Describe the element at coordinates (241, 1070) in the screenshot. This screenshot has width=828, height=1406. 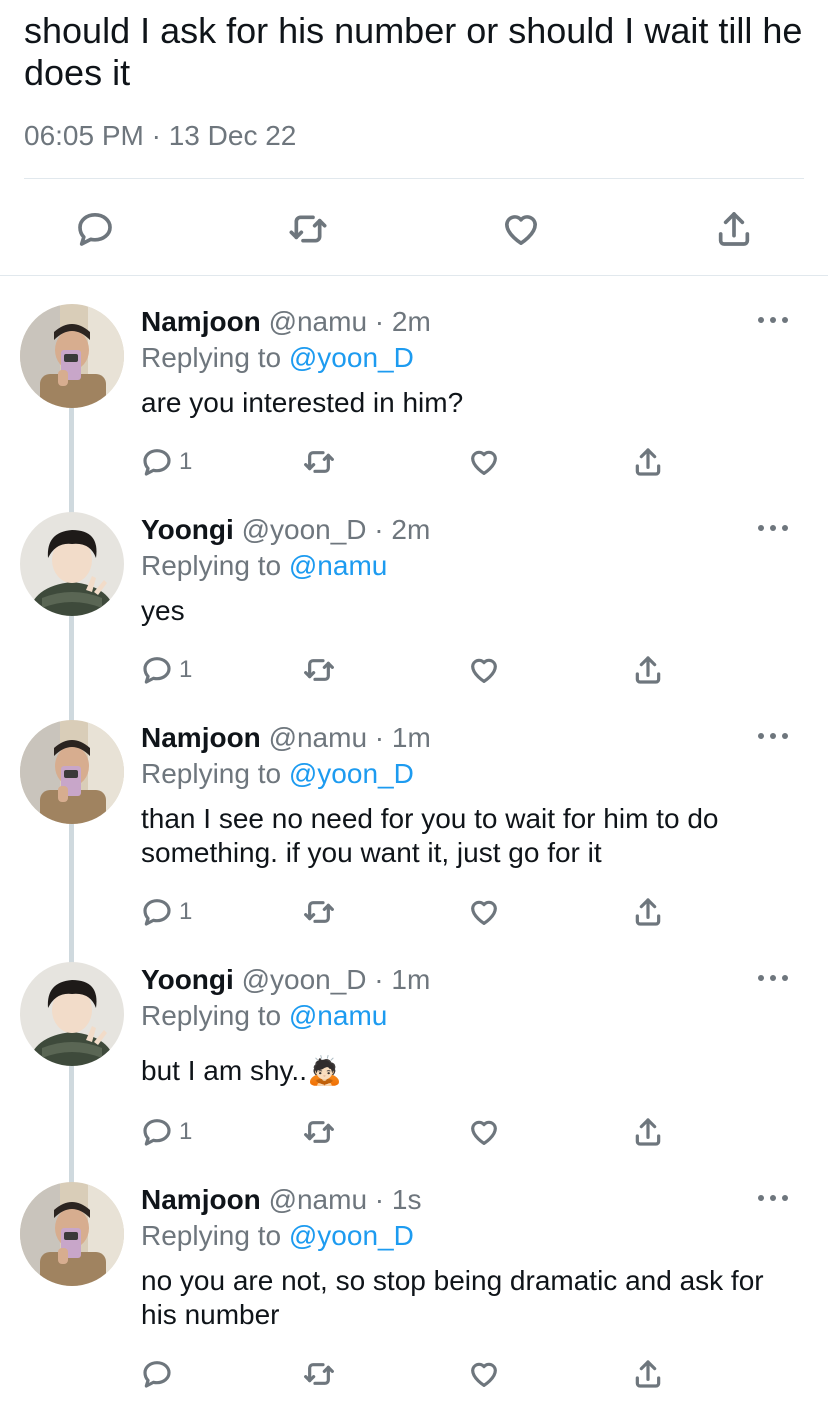
I see `reply-text: but I am shy..🙇🏻` at that location.